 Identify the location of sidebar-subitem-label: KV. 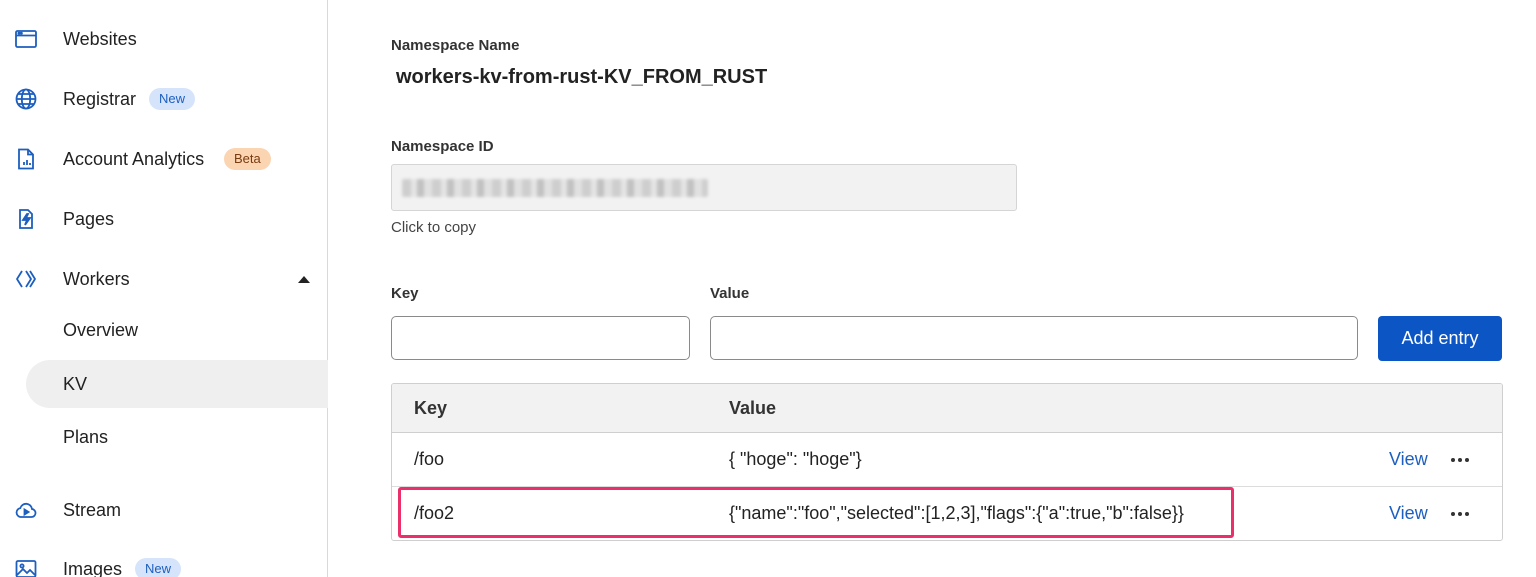
(75, 384).